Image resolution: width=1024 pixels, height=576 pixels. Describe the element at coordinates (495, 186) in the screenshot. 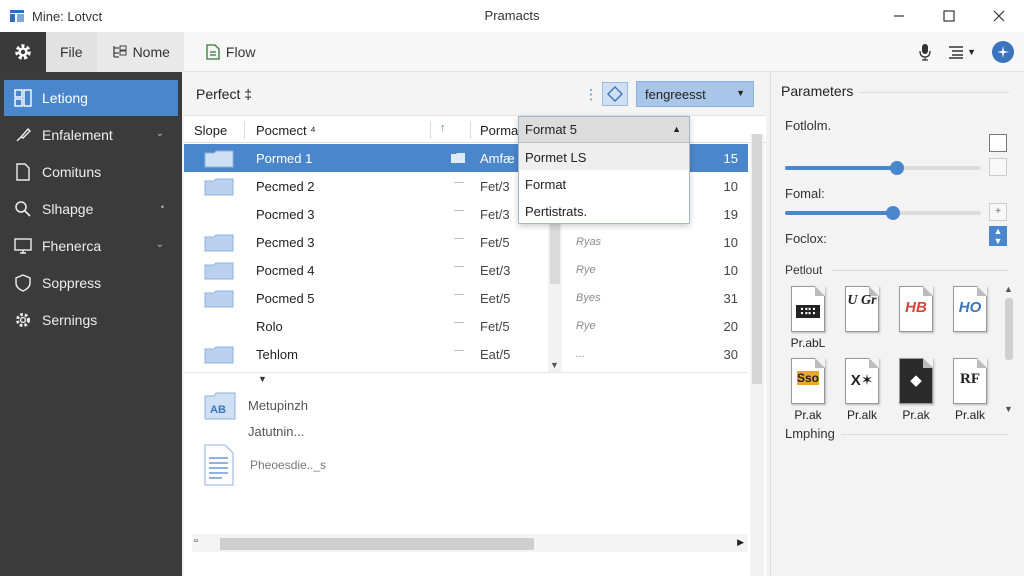

I see `row-format: Fet/3` at that location.